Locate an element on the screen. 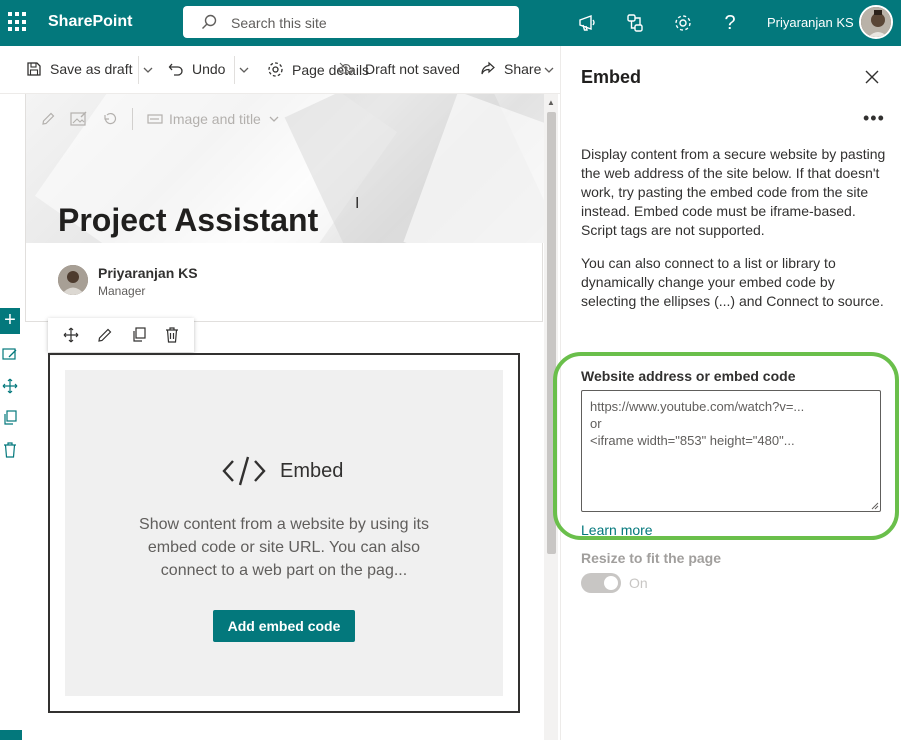  help-icon: ? is located at coordinates (730, 23).